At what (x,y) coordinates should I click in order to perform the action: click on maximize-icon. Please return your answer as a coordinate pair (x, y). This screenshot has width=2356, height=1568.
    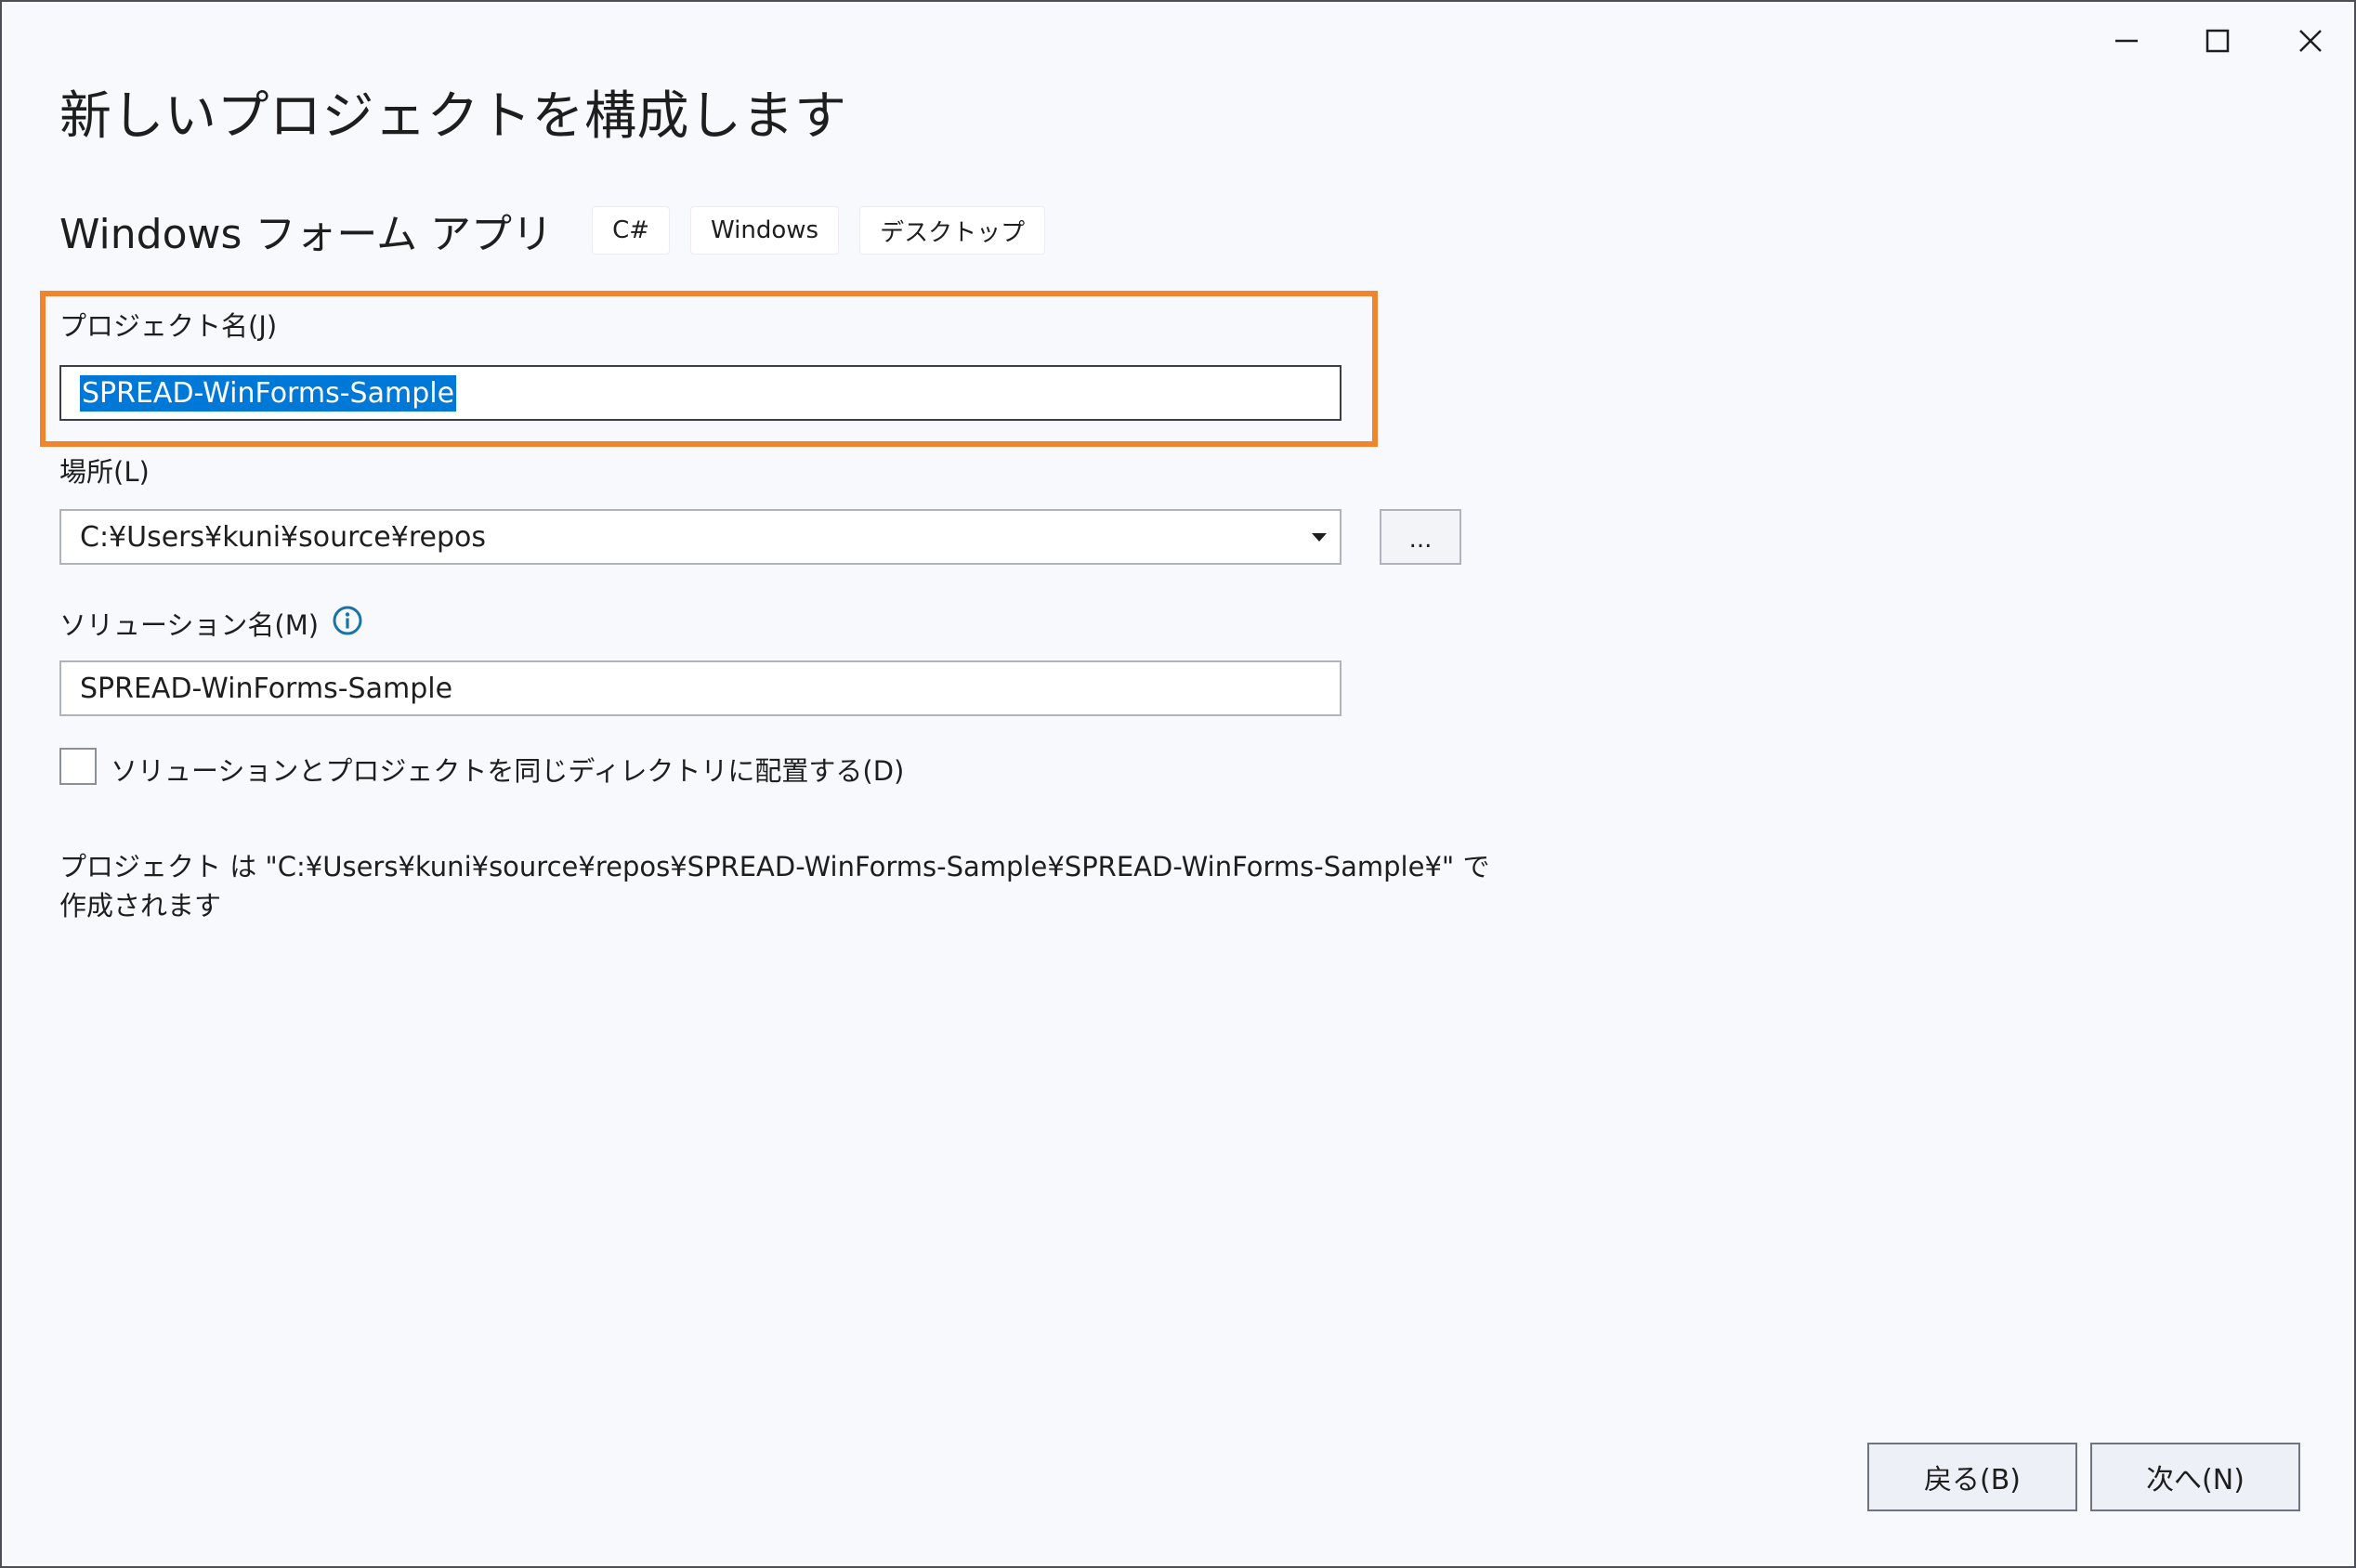
    Looking at the image, I should click on (2217, 41).